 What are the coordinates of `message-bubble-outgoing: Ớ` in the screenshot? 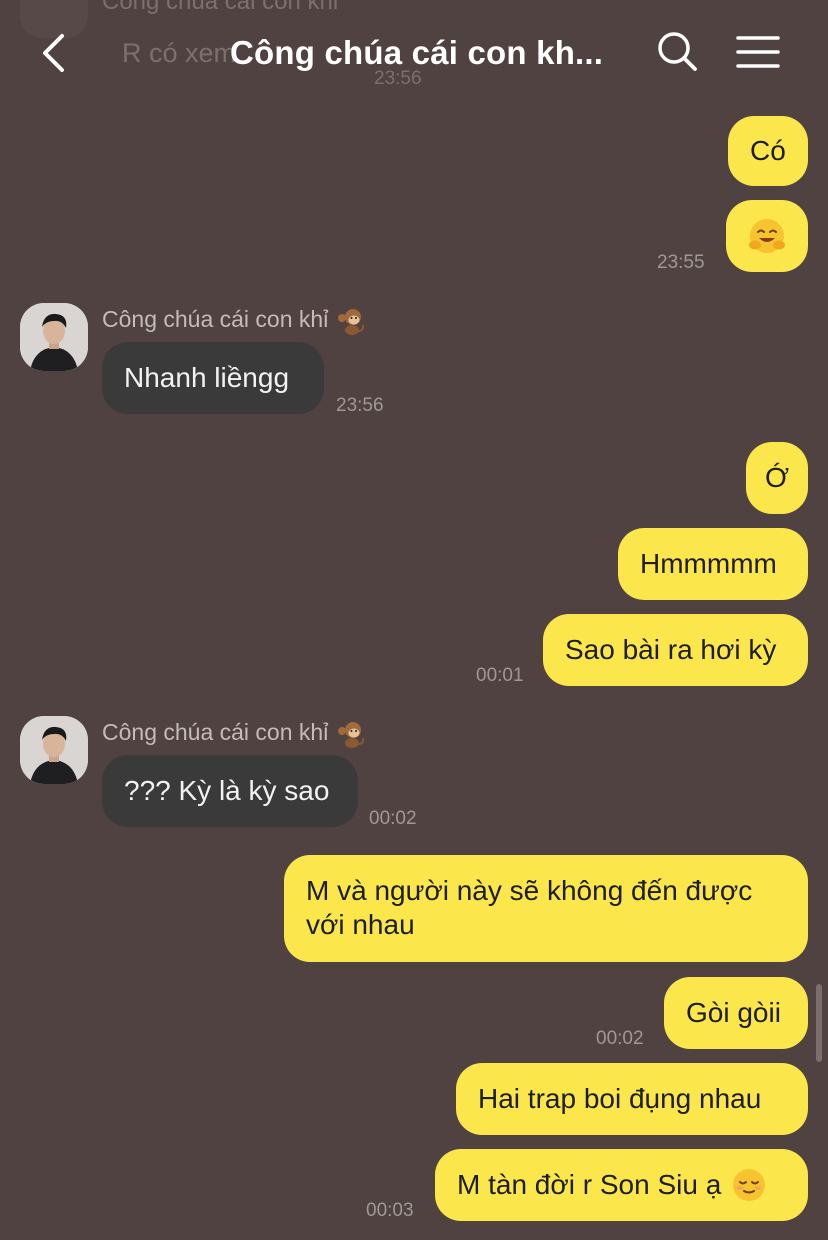 It's located at (777, 478).